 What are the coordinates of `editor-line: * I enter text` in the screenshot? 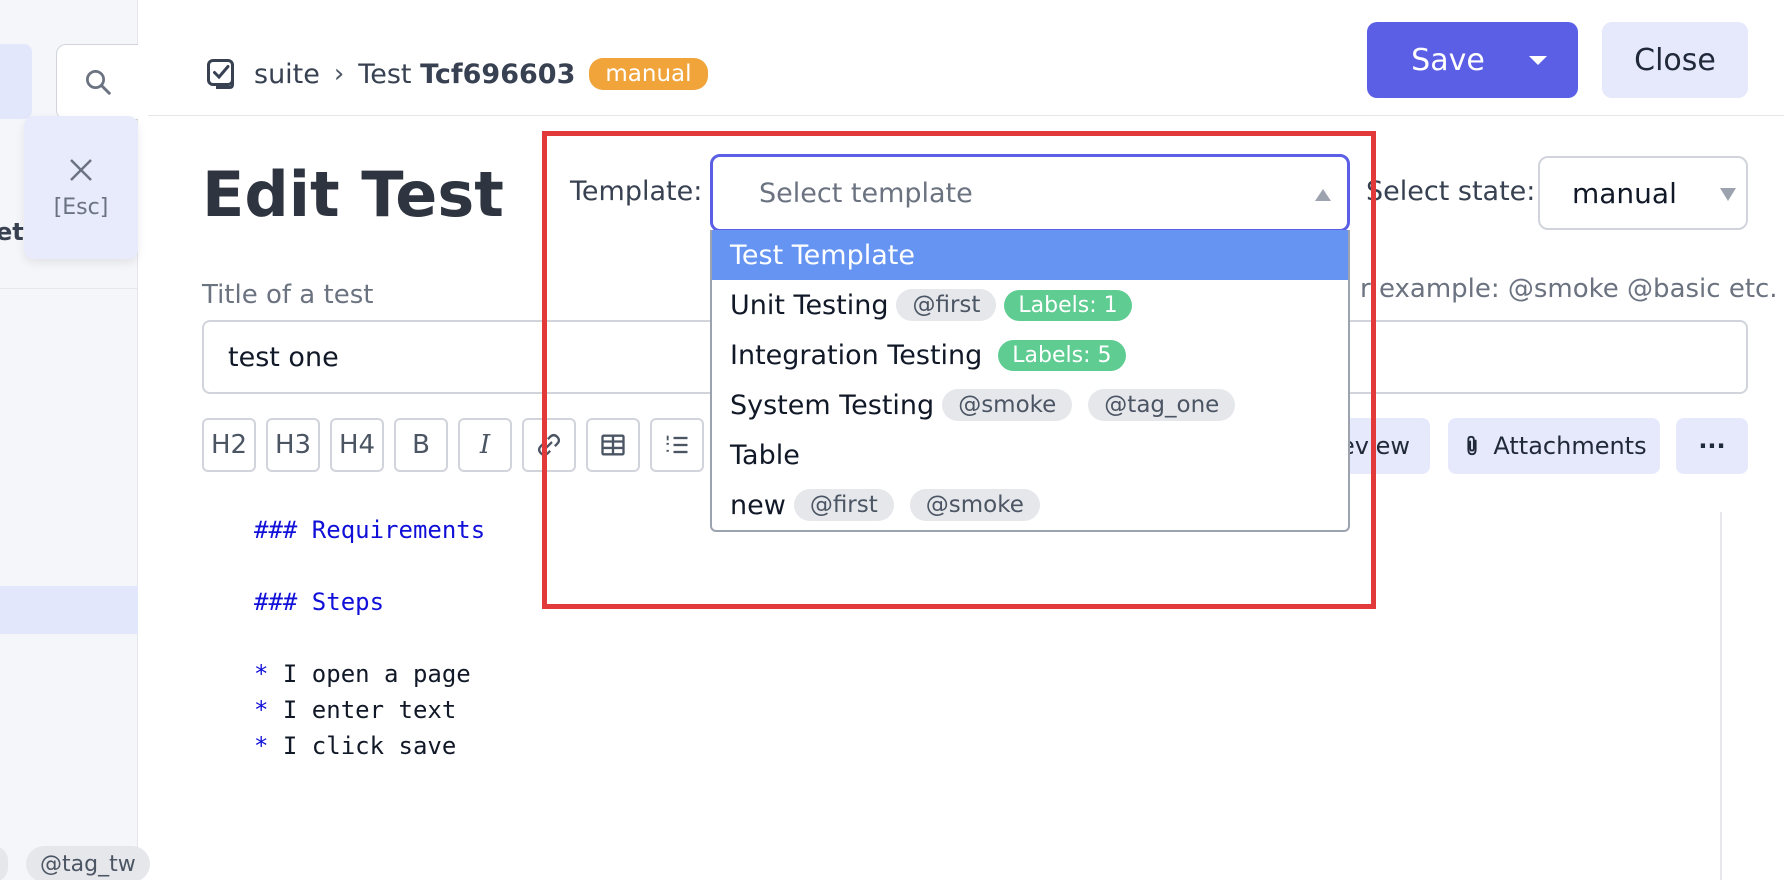 It's located at (355, 710).